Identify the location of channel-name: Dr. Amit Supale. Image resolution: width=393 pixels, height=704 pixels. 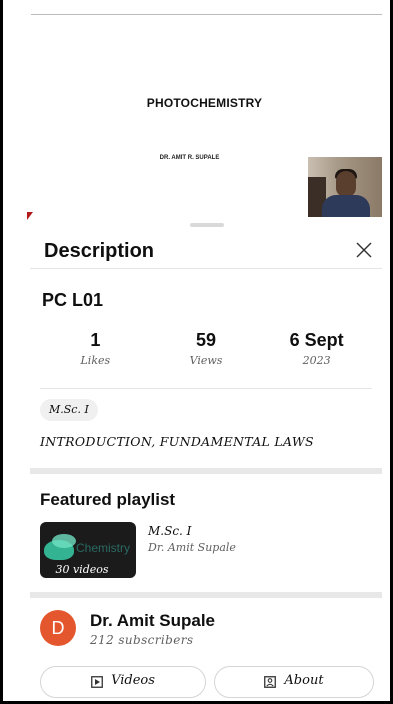
(152, 621).